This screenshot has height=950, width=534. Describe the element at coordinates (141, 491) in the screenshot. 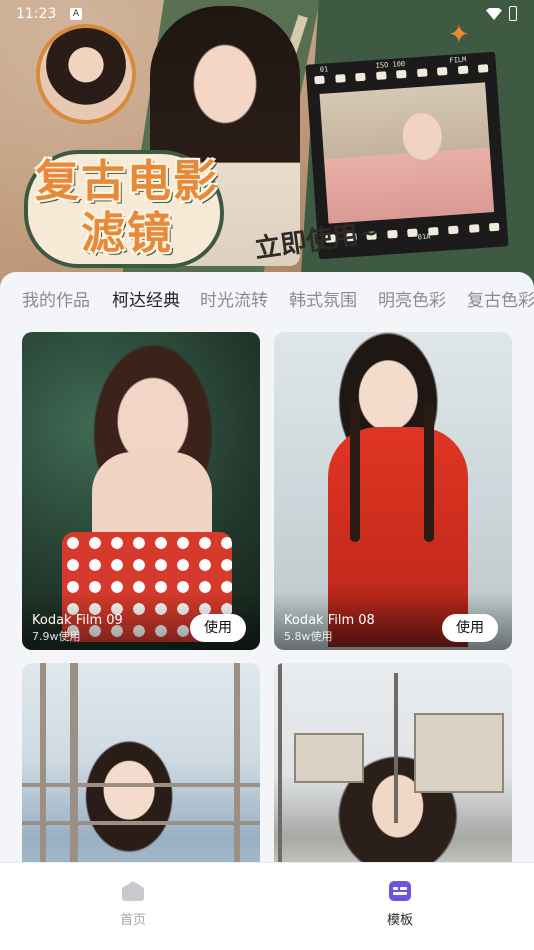

I see `template-card: Kodak Film 09 7.9w使用 使用` at that location.